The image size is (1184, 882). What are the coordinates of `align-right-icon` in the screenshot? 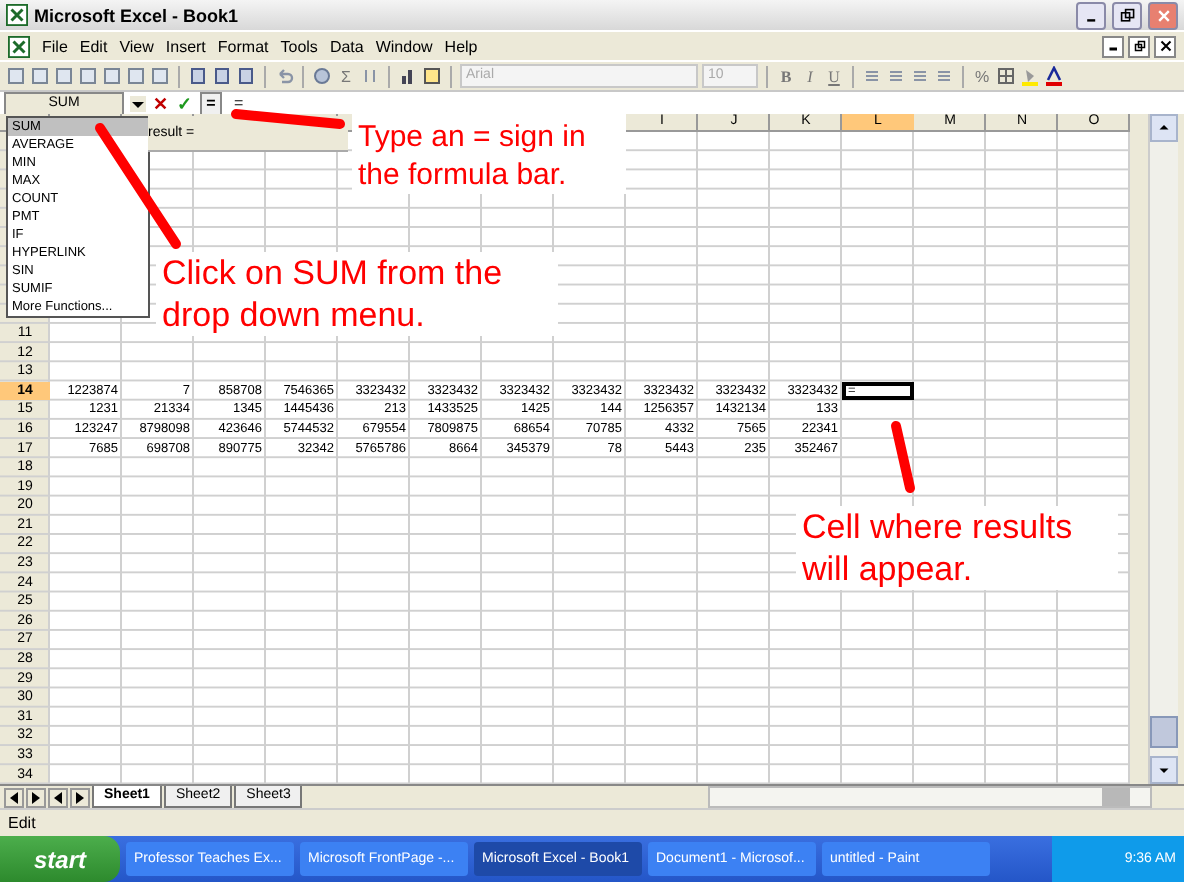 It's located at (920, 76).